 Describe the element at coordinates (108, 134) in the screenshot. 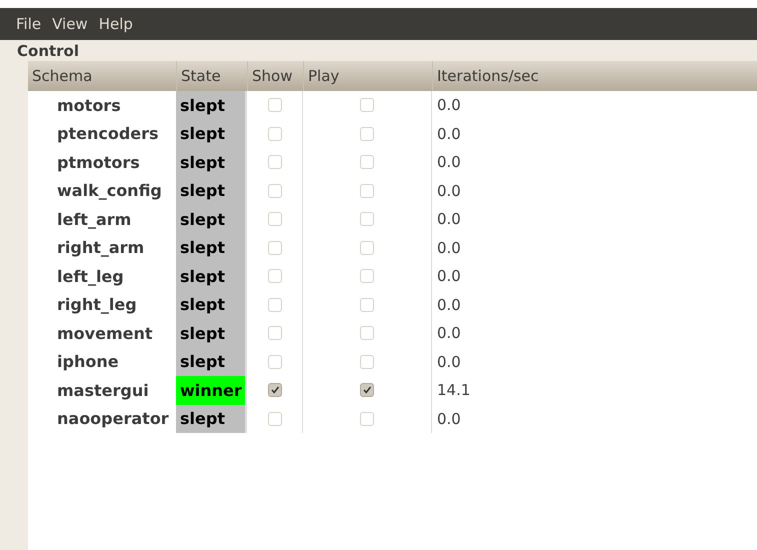

I see `schema-name: ptencoders` at that location.